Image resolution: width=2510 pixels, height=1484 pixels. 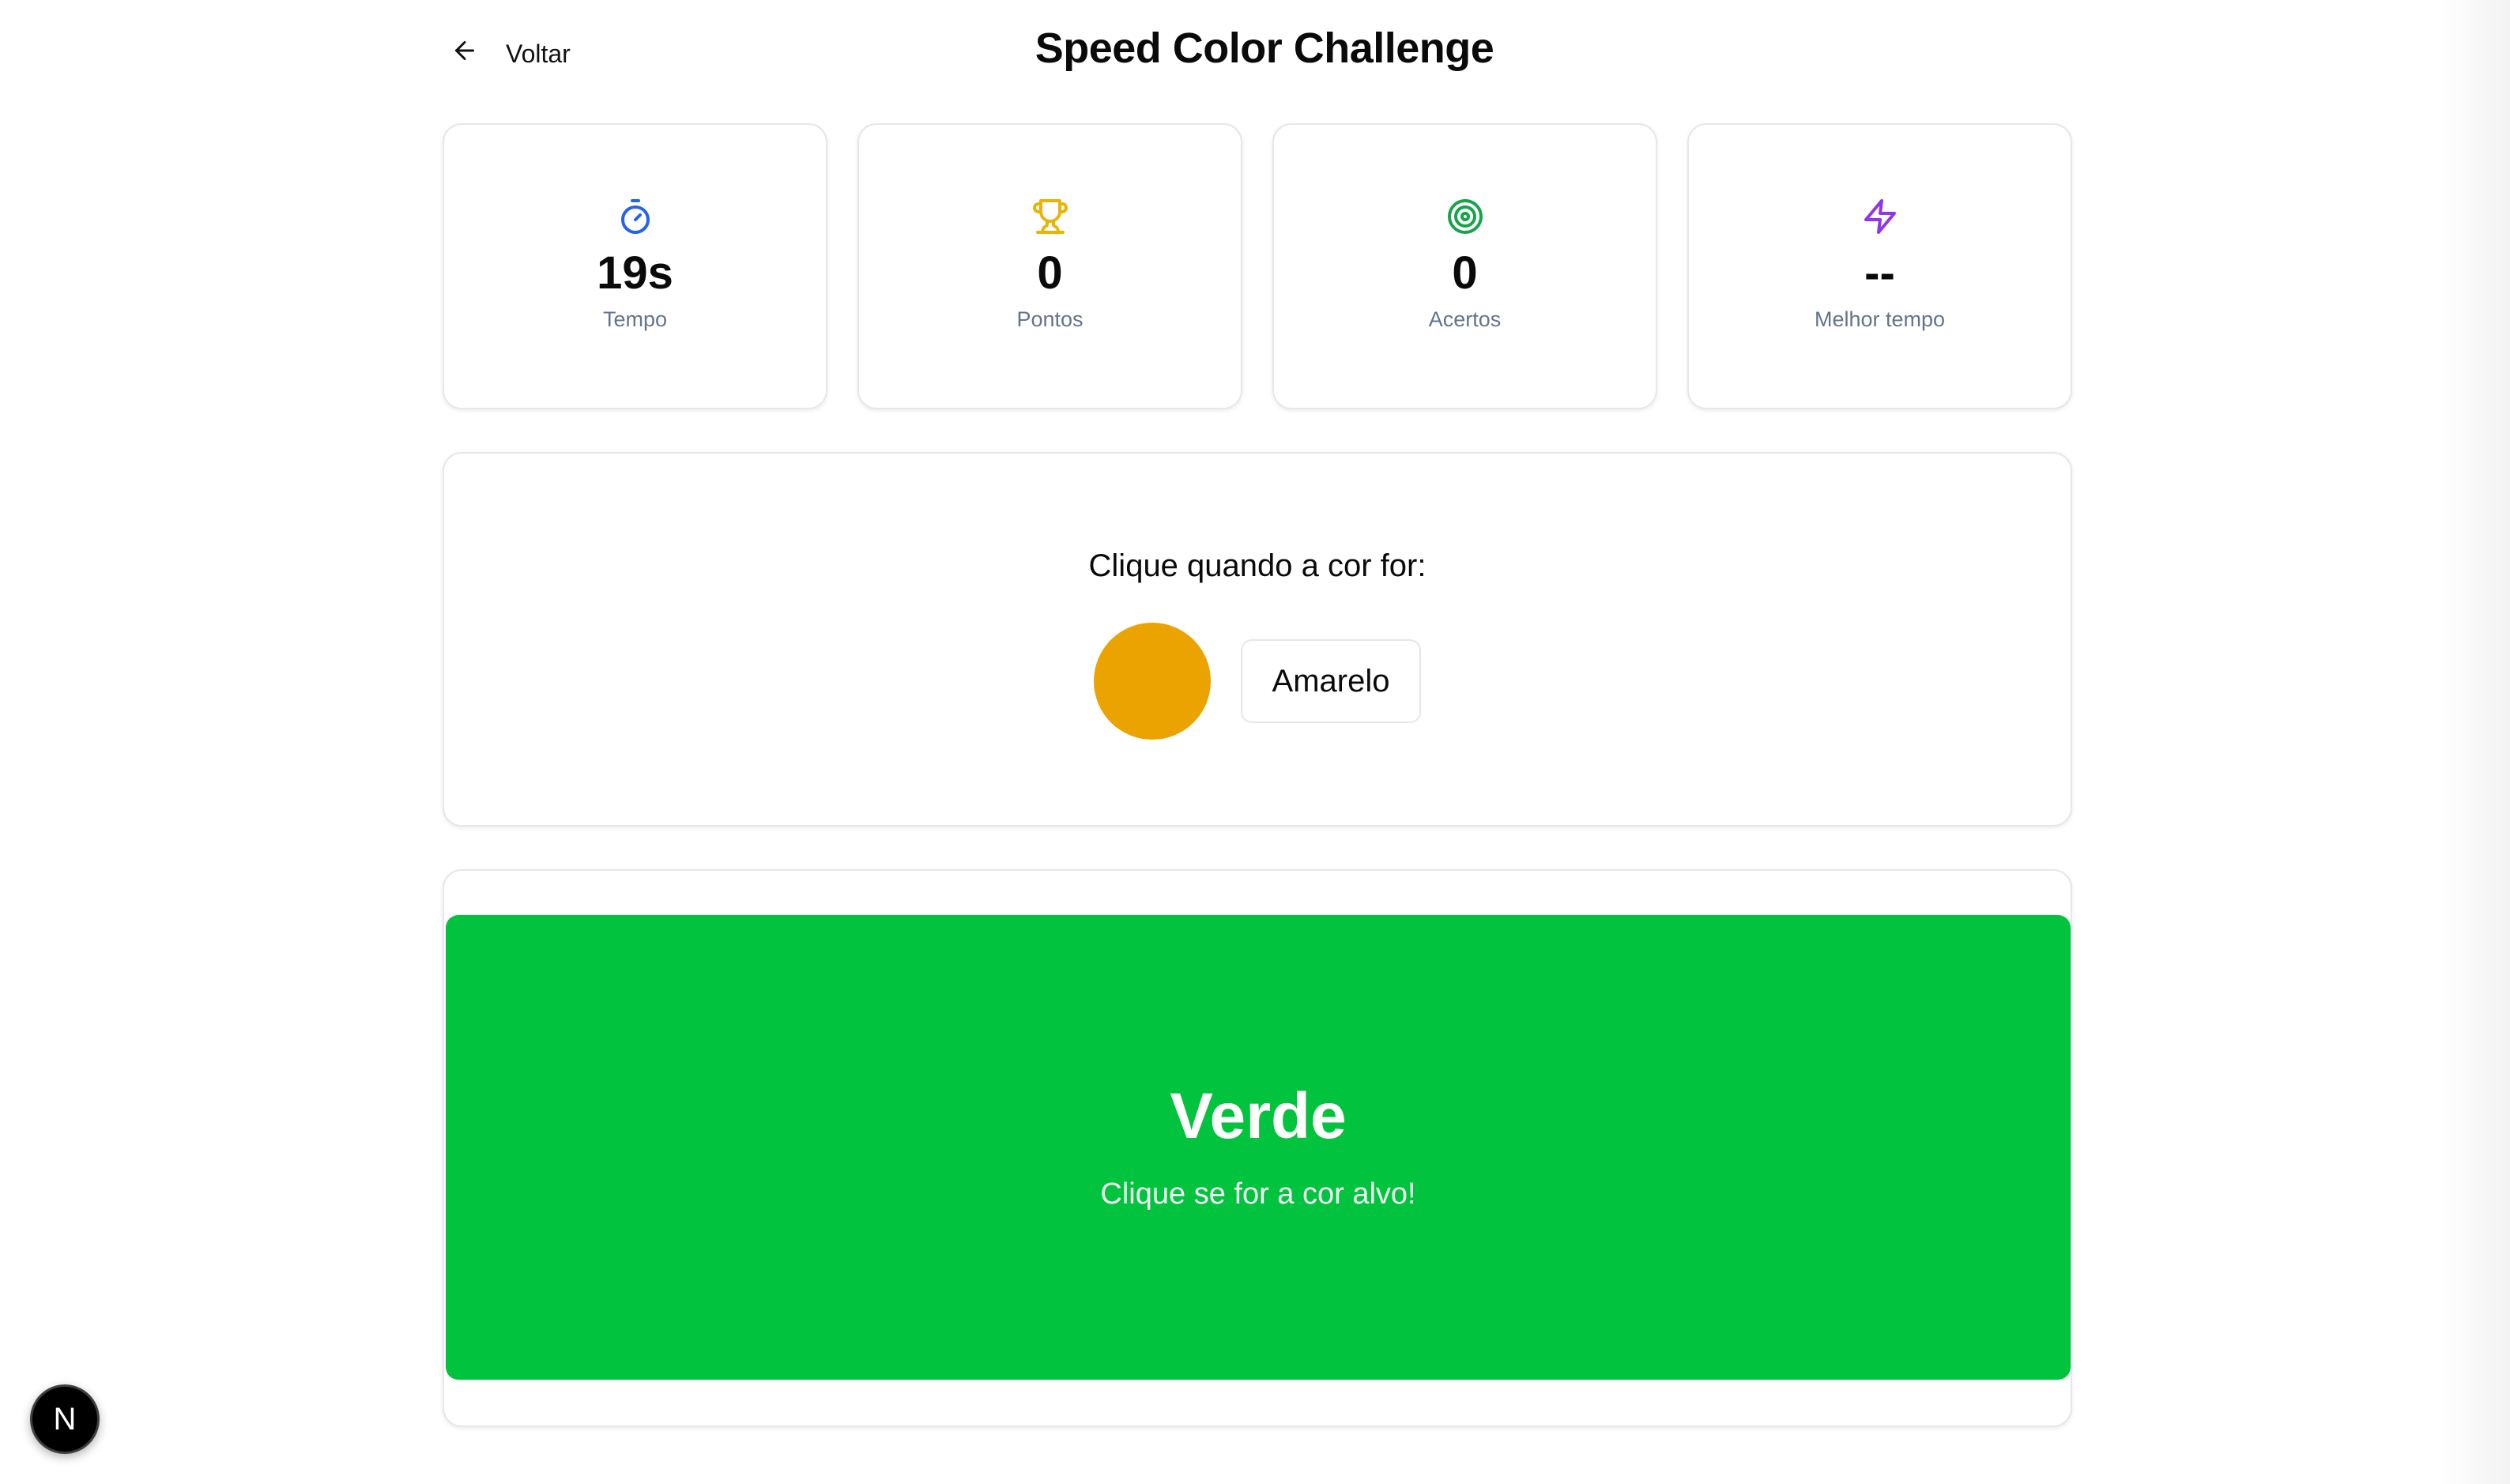 I want to click on edge-shade, so click(x=2474, y=742).